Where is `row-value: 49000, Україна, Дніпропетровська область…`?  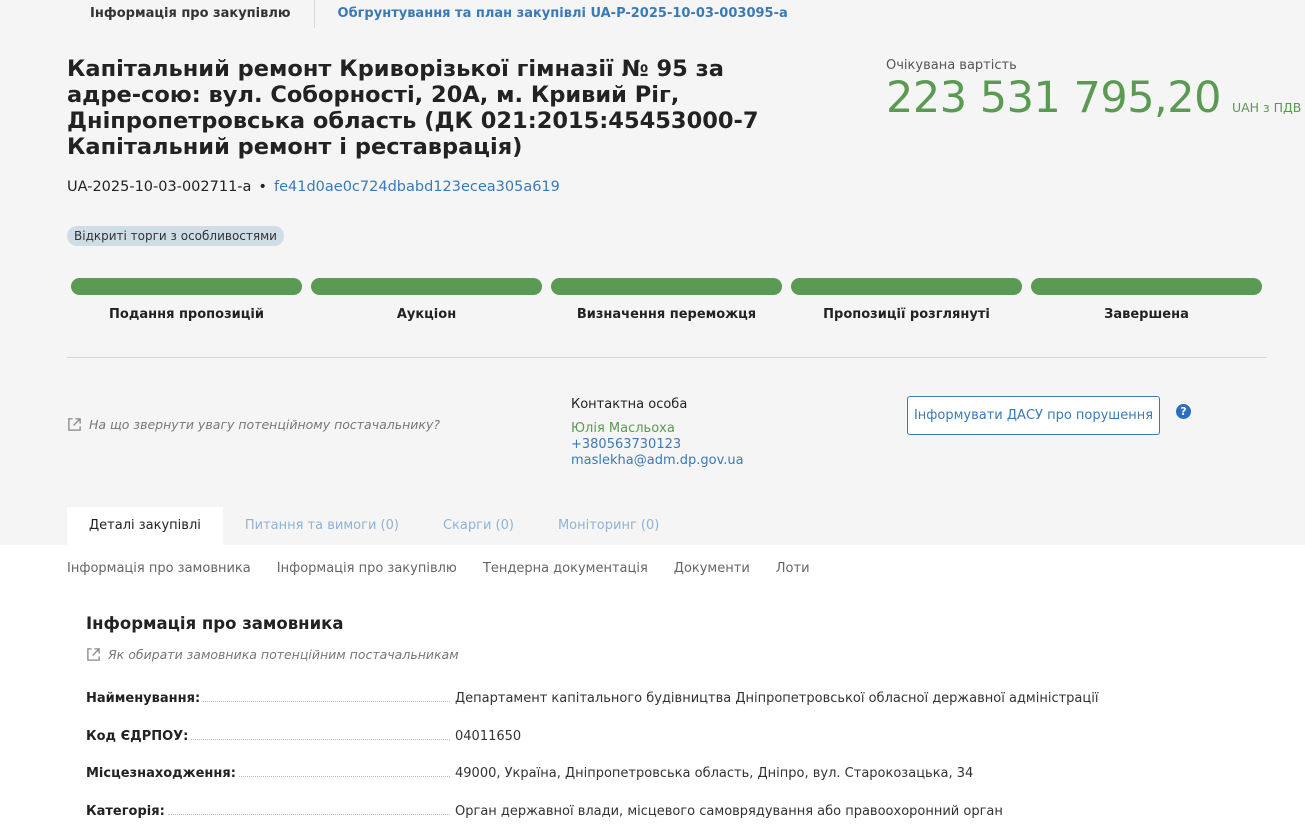 row-value: 49000, Україна, Дніпропетровська область… is located at coordinates (714, 773).